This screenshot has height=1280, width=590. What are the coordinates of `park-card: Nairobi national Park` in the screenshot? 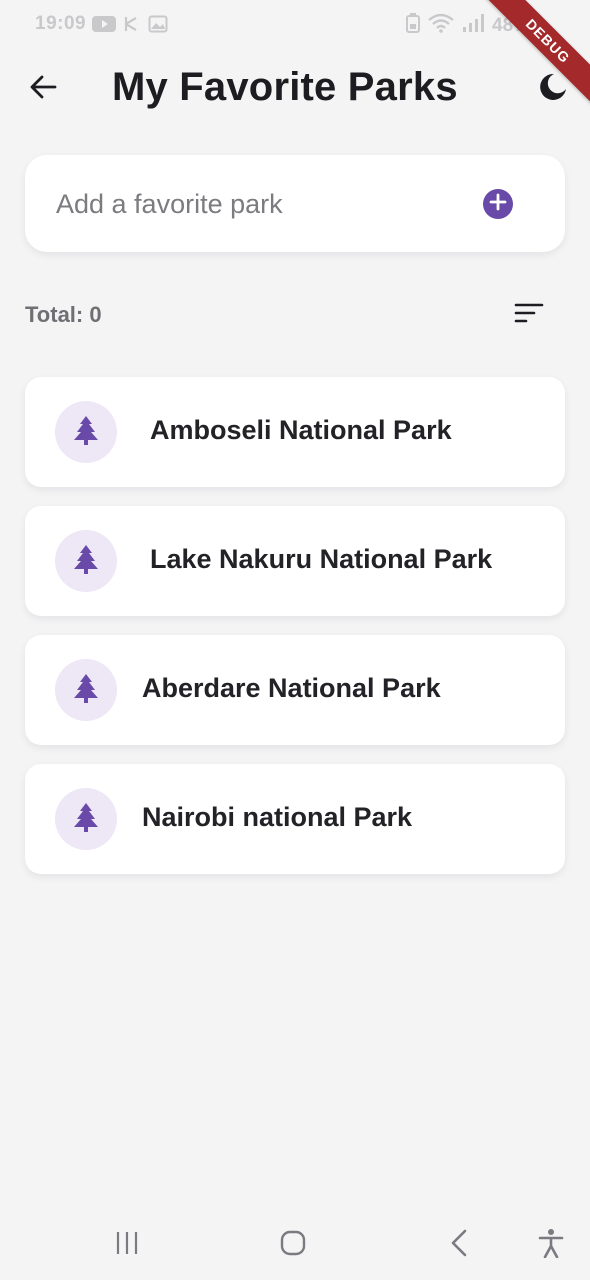 It's located at (295, 819).